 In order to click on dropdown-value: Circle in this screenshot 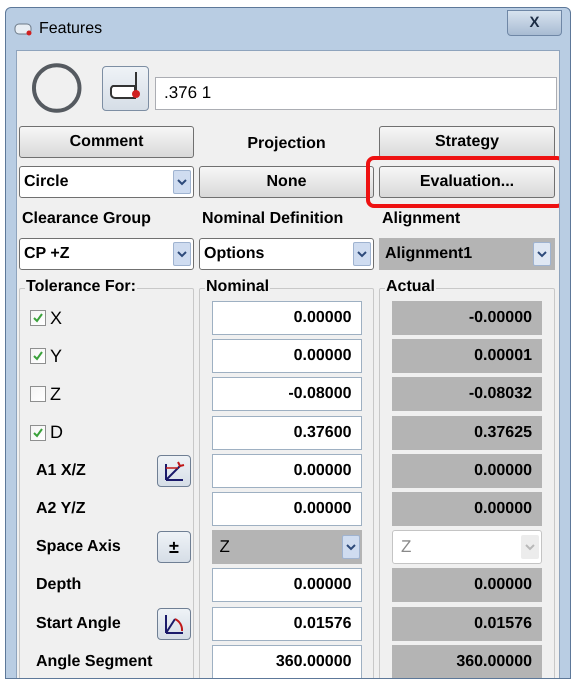, I will do `click(47, 182)`.